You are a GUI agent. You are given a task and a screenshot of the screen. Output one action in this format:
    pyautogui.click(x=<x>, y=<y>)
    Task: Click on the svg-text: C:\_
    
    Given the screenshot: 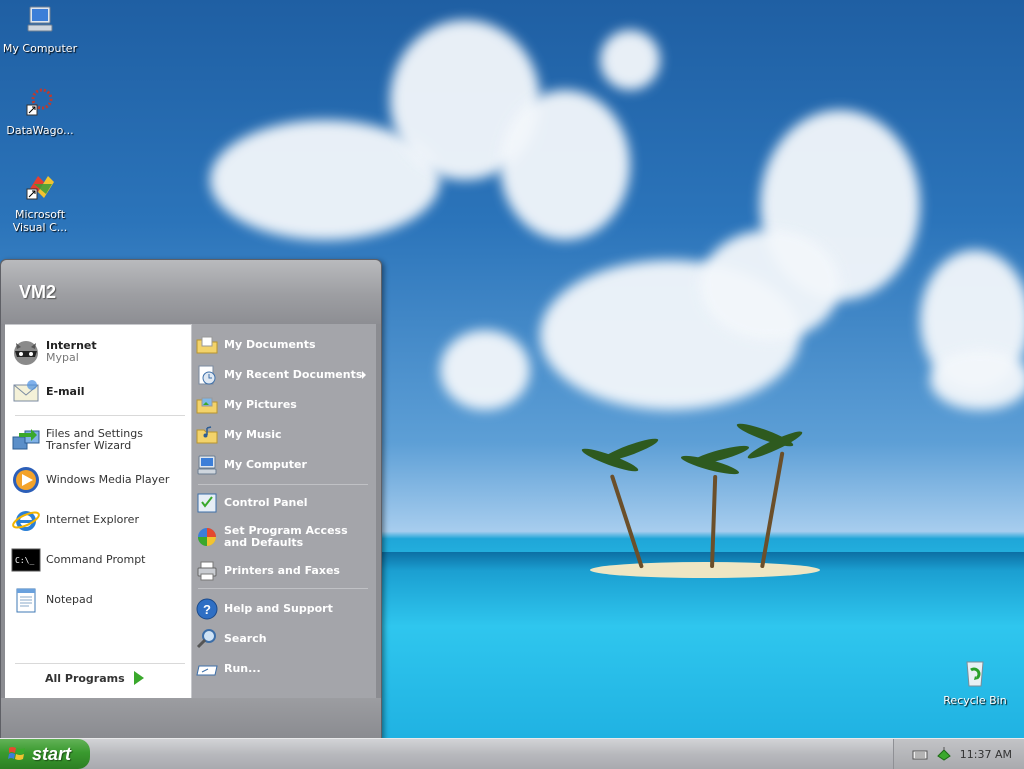 What is the action you would take?
    pyautogui.click(x=24, y=560)
    